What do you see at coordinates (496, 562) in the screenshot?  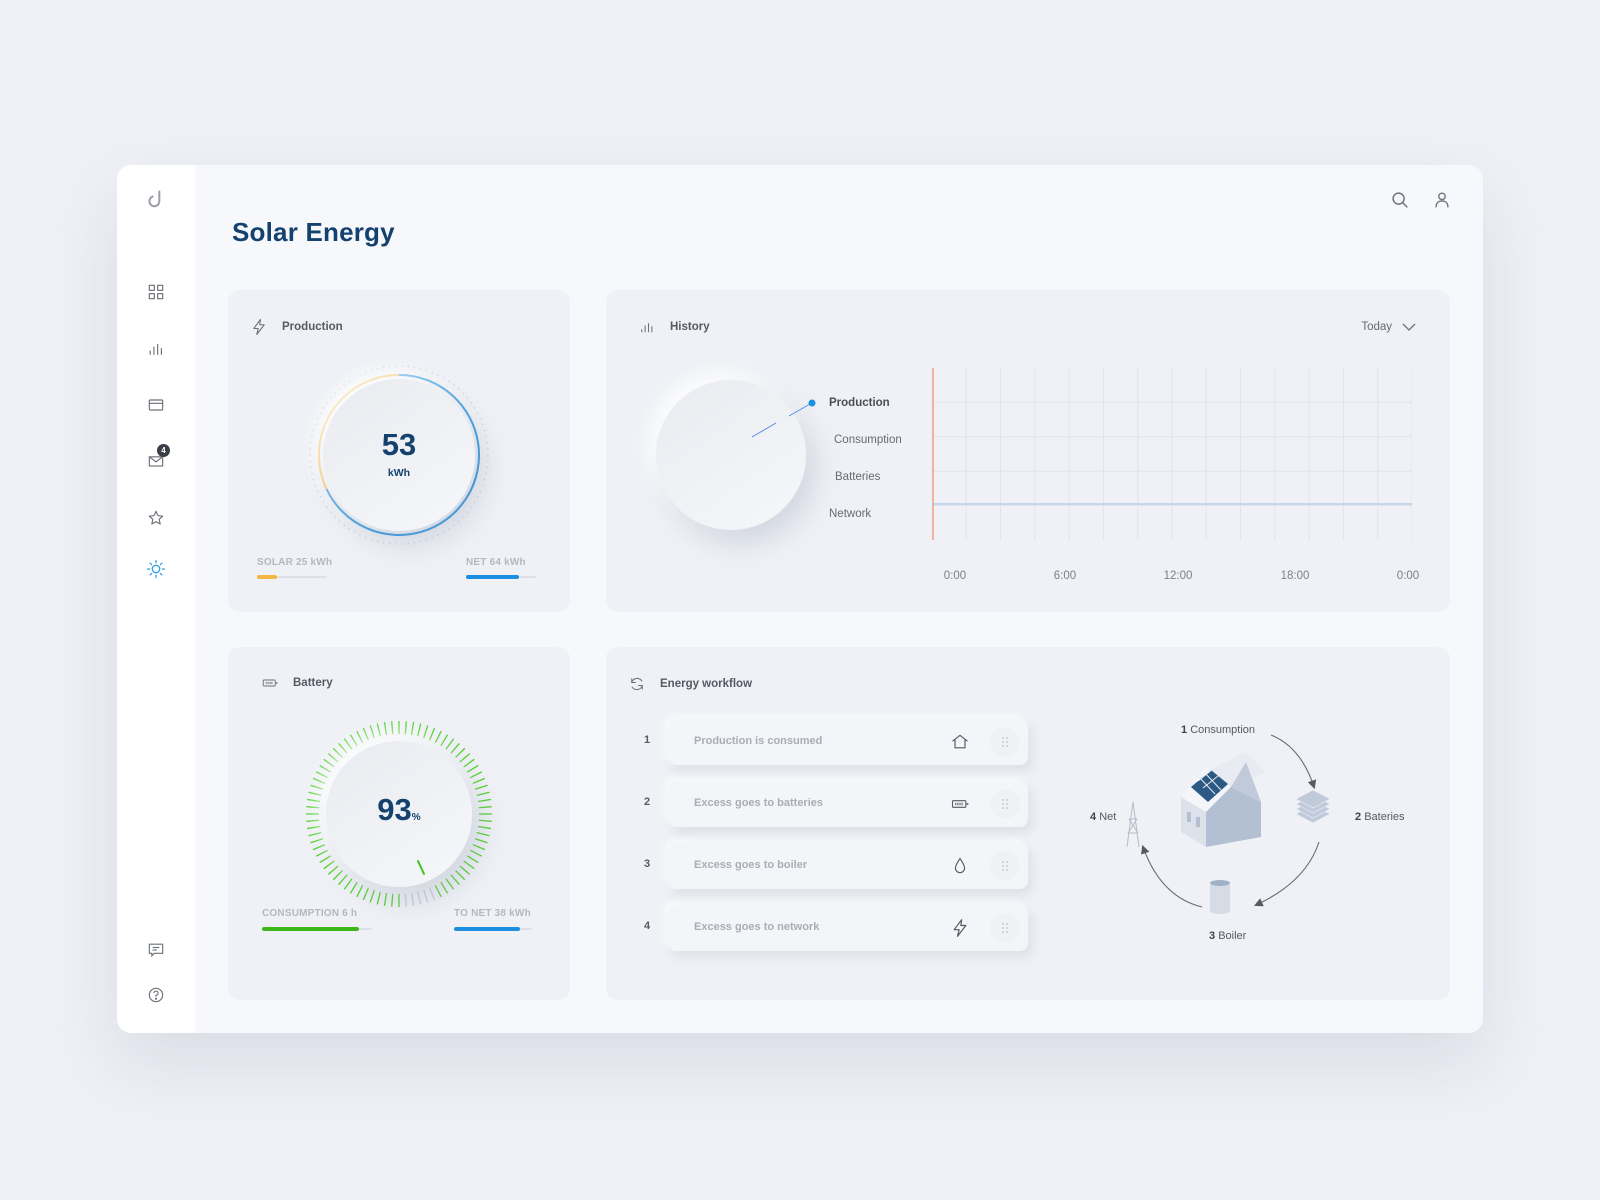 I see `net-label: NET 64 kWh` at bounding box center [496, 562].